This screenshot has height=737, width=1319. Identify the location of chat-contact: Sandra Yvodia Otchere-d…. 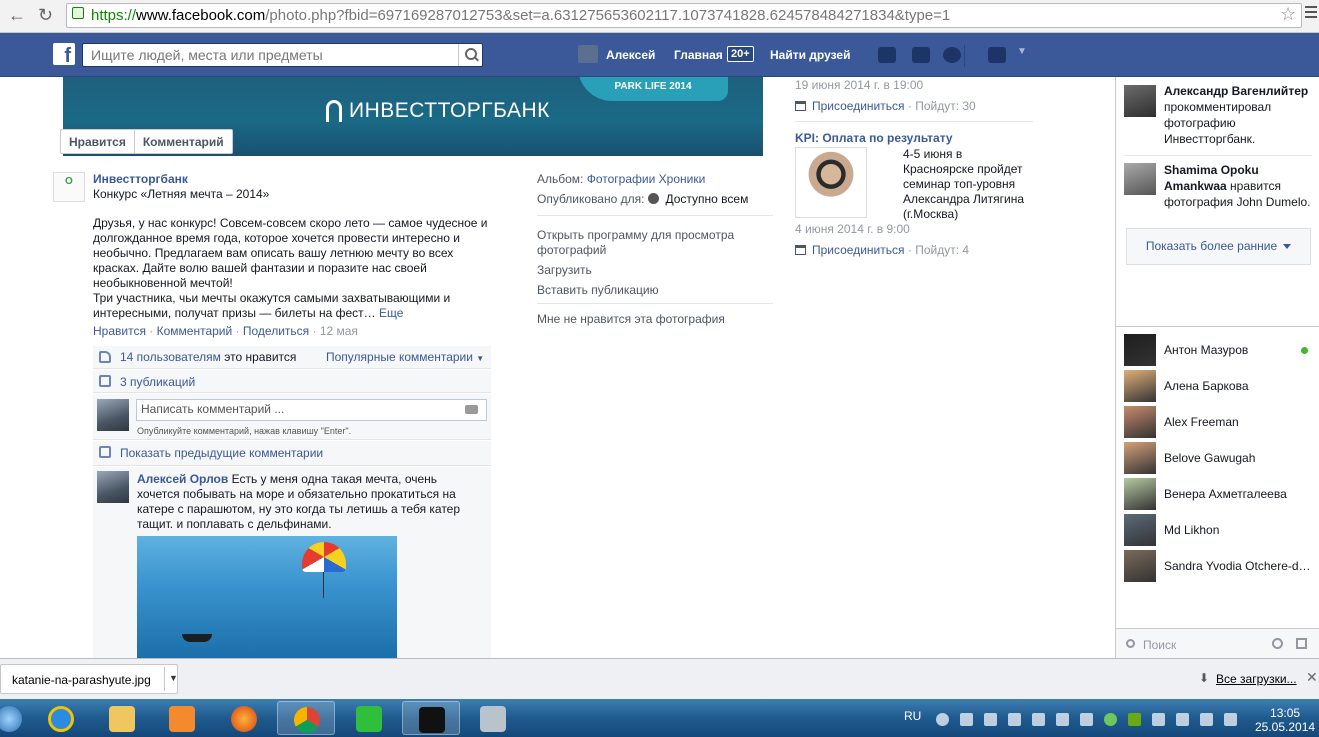
(1219, 566).